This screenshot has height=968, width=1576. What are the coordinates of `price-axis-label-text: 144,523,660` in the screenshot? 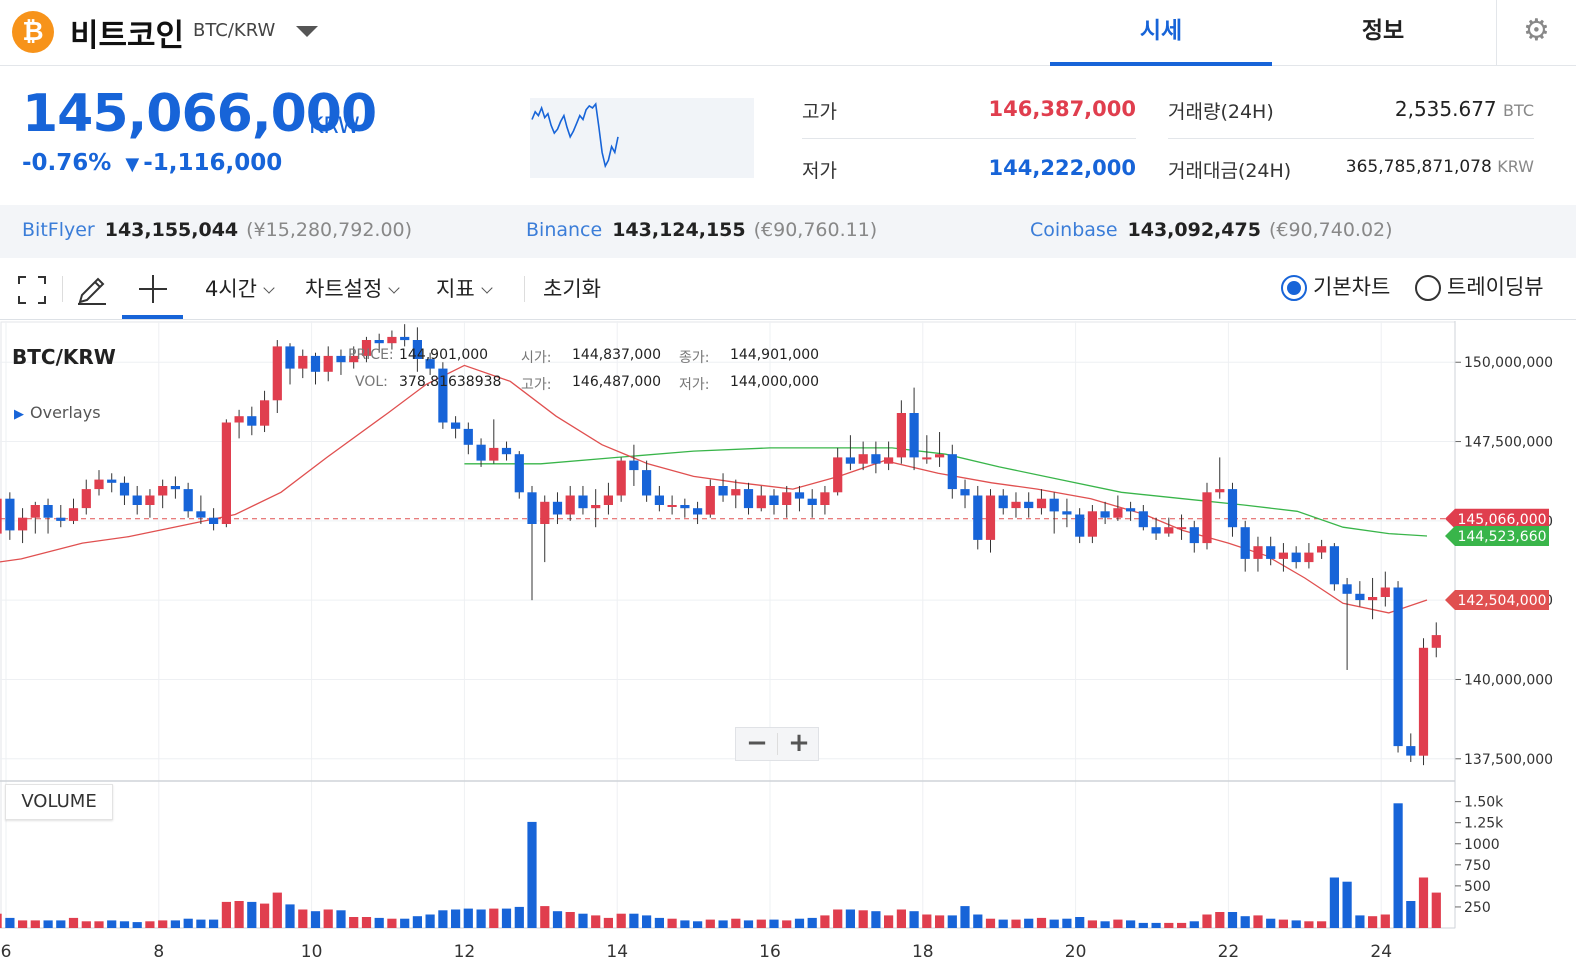 It's located at (1501, 537).